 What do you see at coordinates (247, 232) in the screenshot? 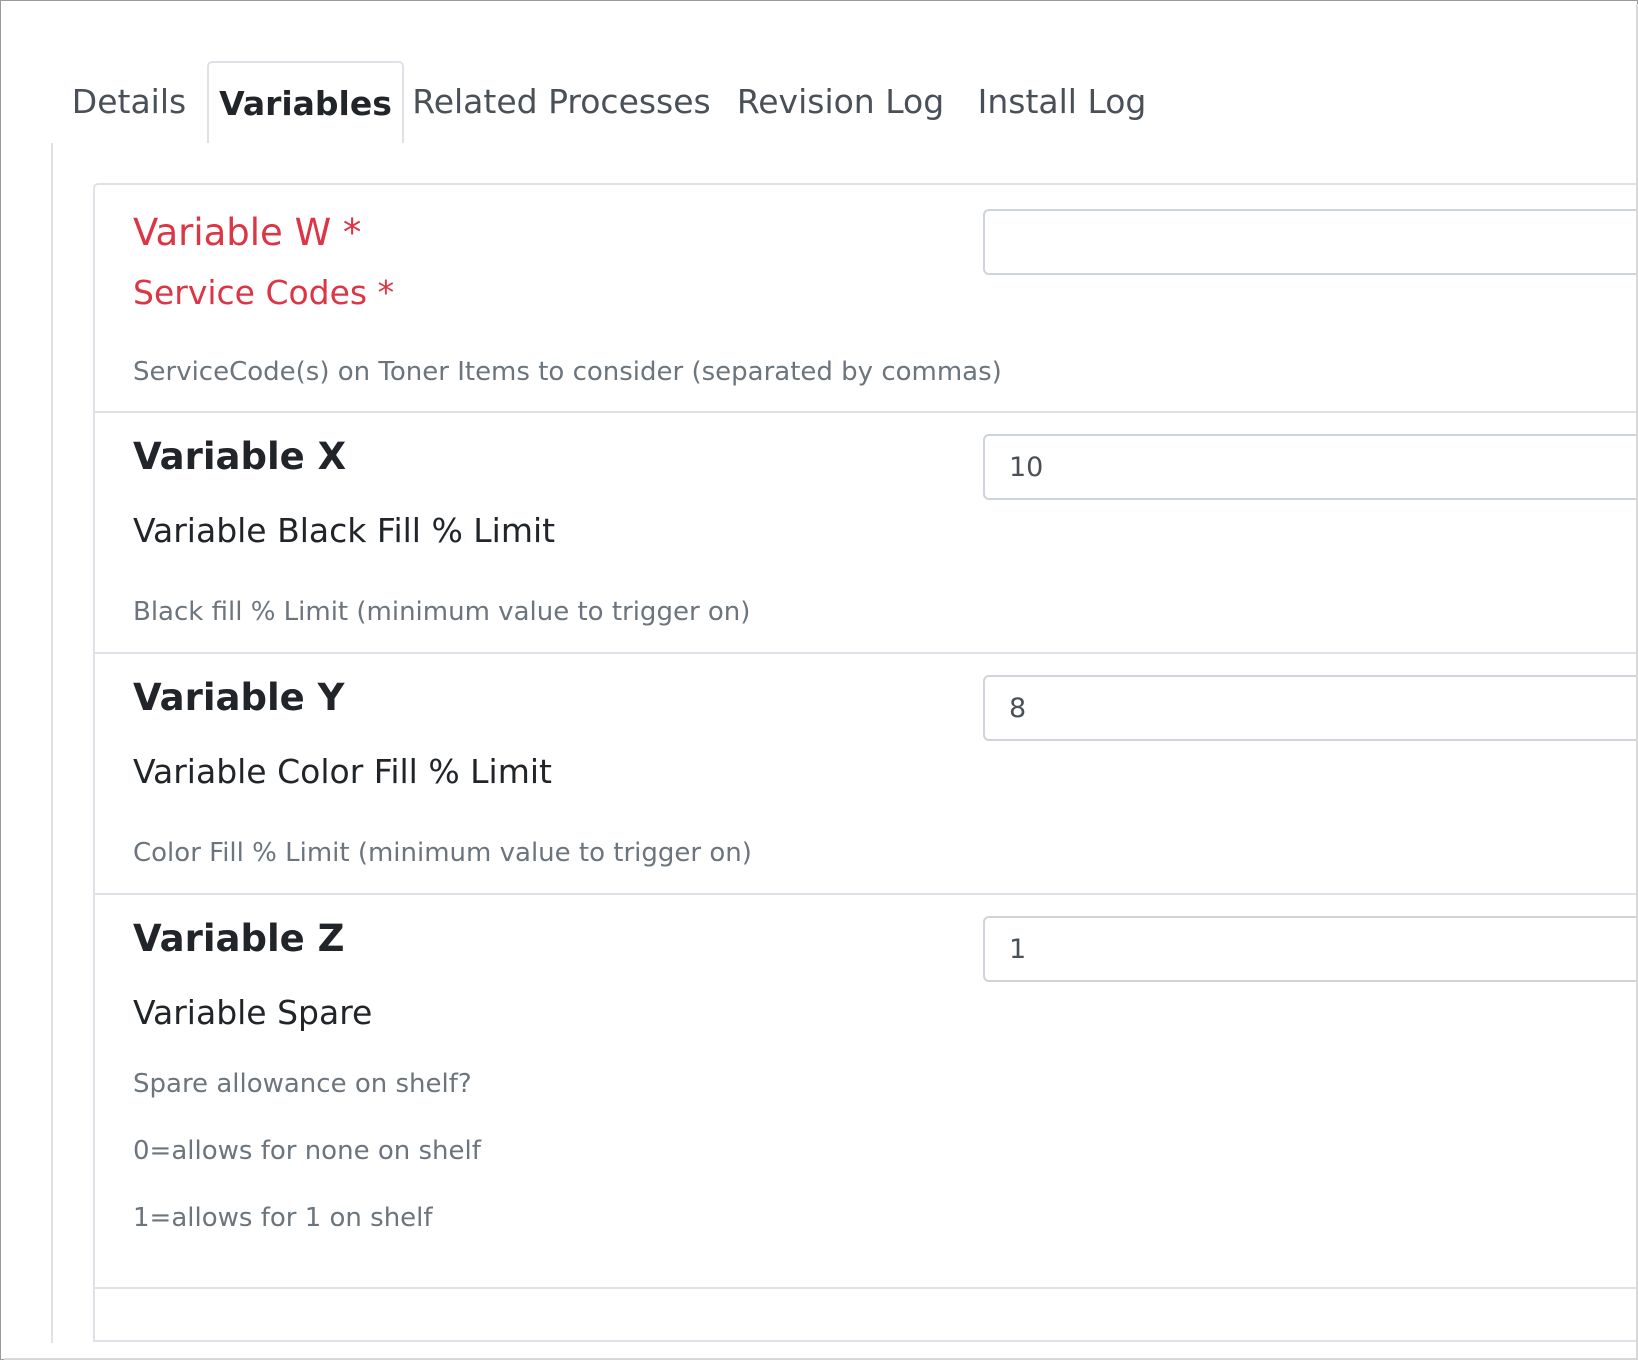
I see `variable-title: Variable W *` at bounding box center [247, 232].